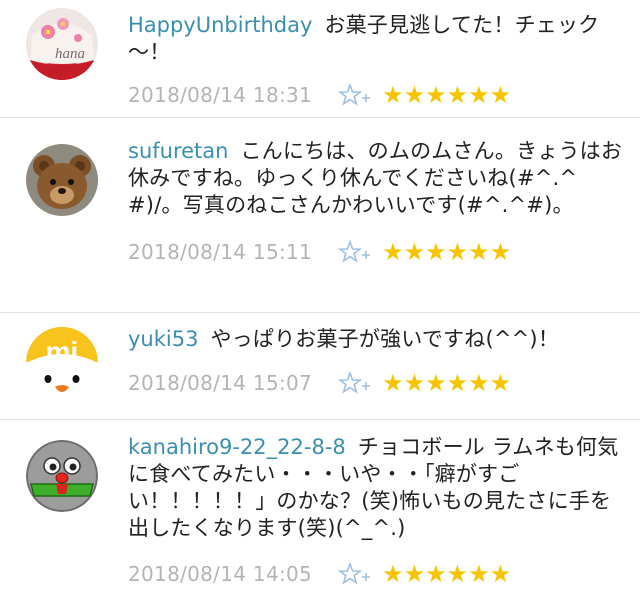 This screenshot has width=640, height=597. I want to click on timestamp: 2018/08/14 15:11, so click(220, 252).